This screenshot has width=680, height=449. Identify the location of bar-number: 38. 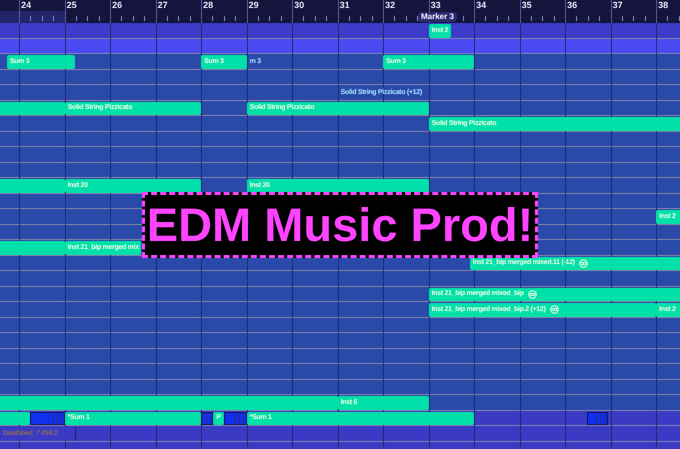
(663, 5).